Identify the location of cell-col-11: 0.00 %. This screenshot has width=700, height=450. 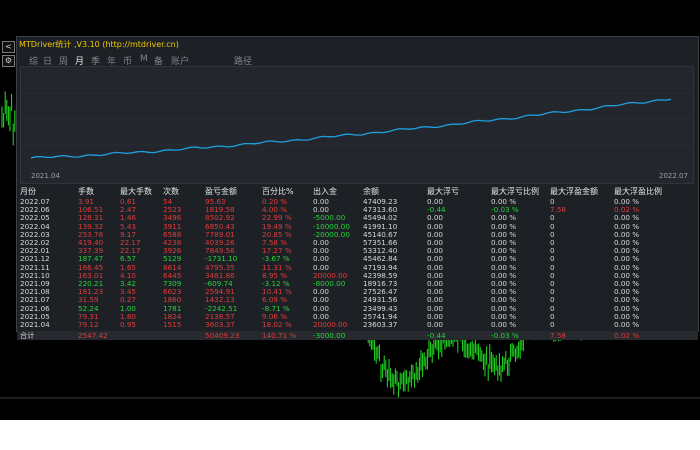
(627, 324).